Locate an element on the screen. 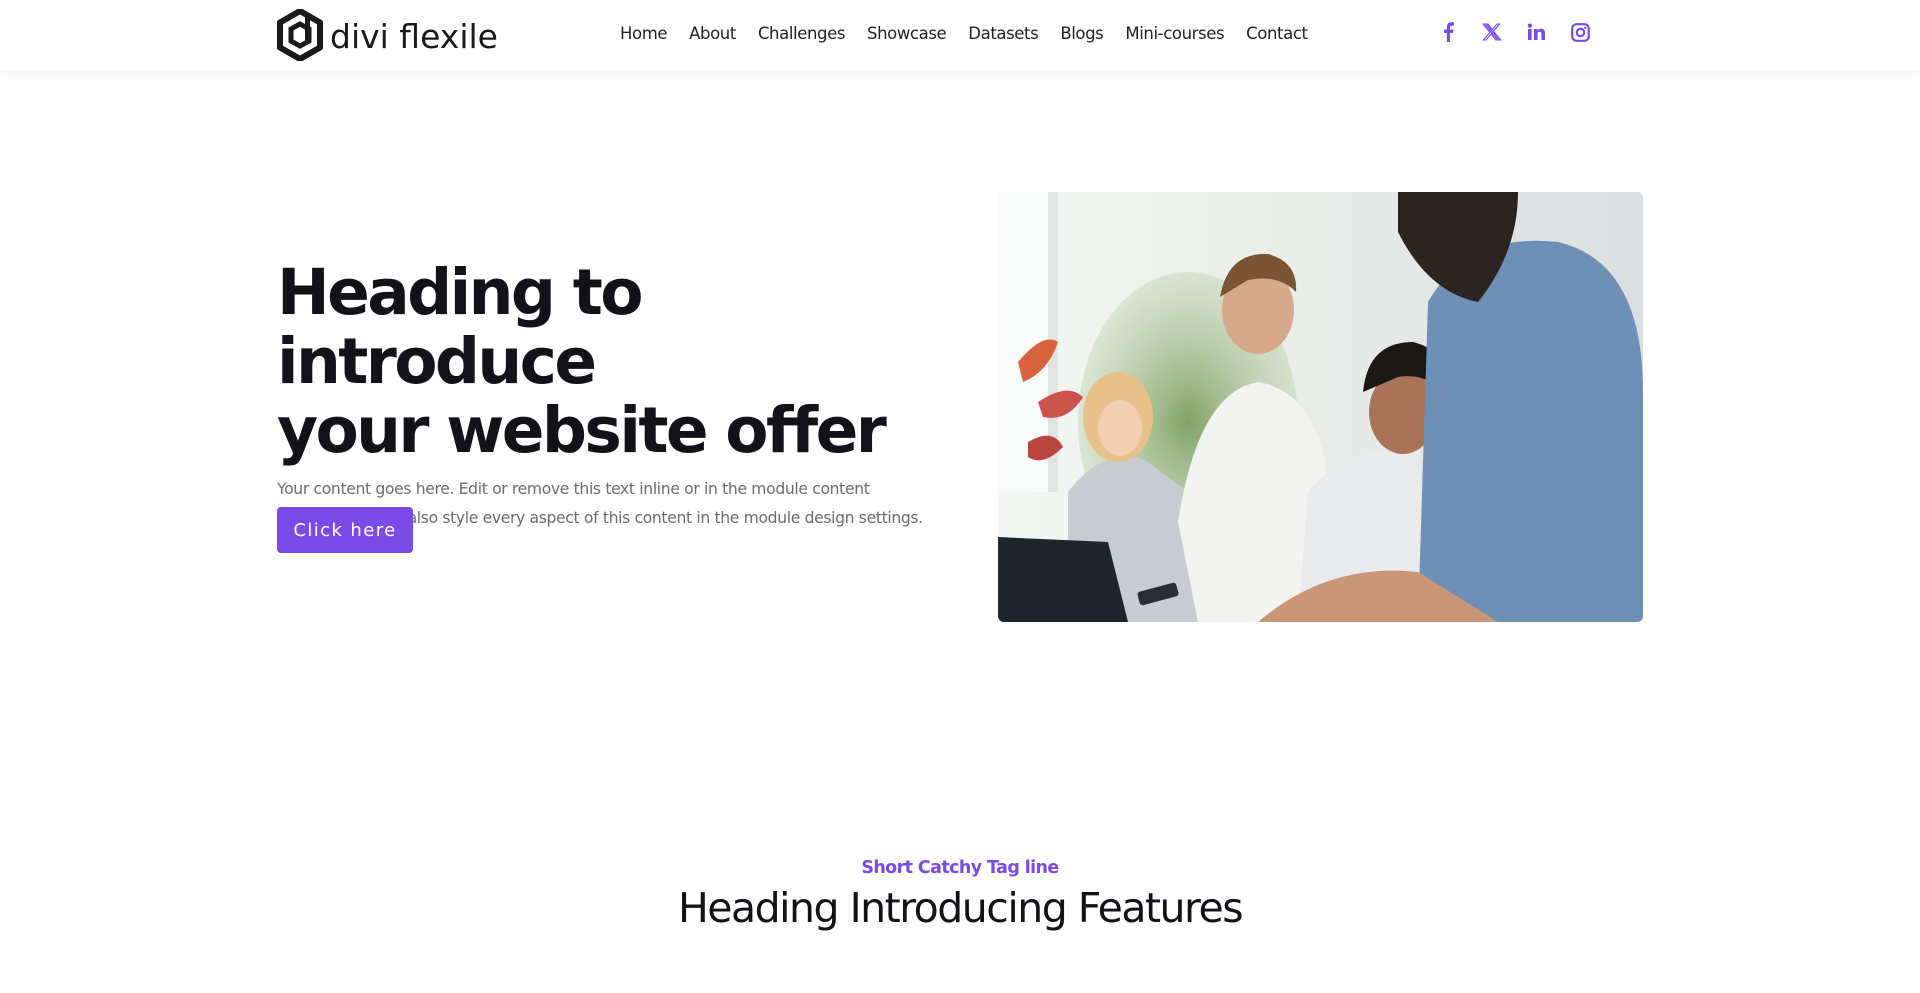 This screenshot has width=1920, height=993. click-here-button: Click here is located at coordinates (345, 530).